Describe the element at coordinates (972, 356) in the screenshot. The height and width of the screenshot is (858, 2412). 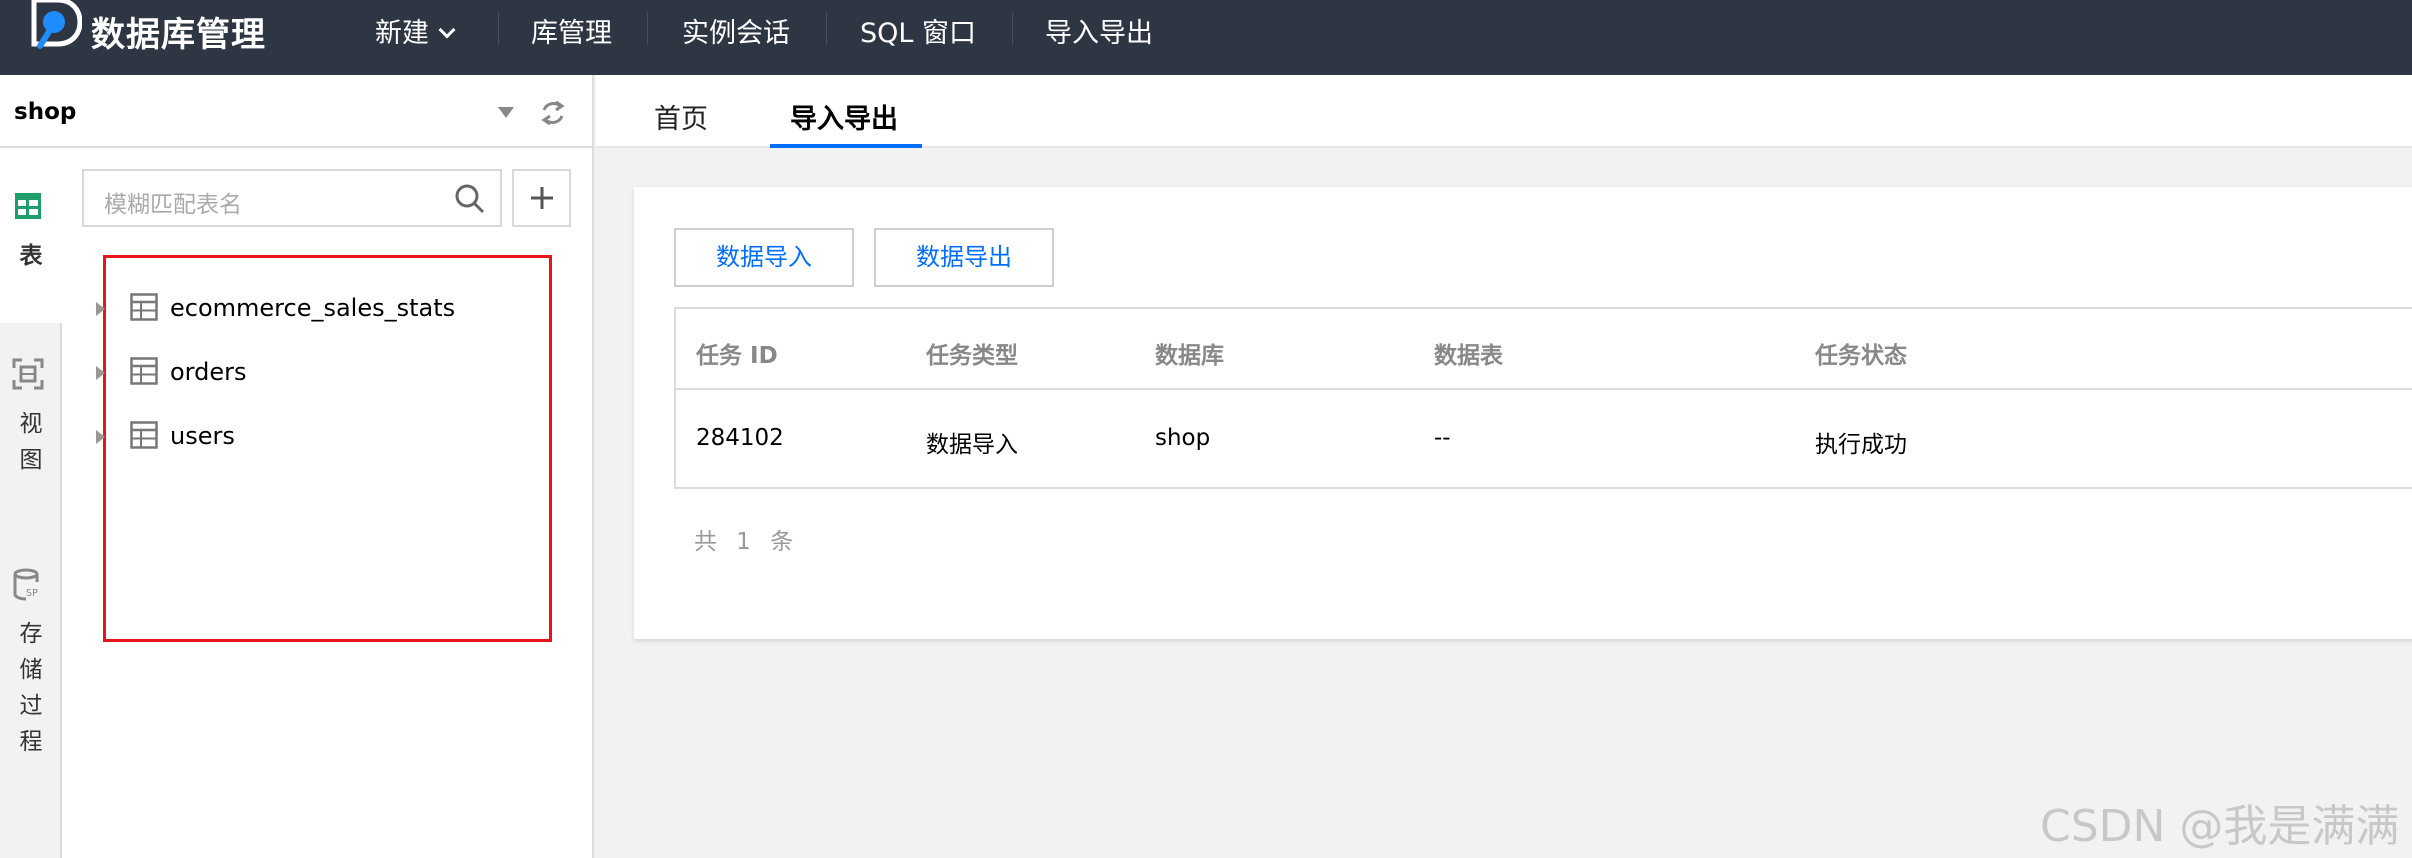
I see `column-header: 任务类型` at that location.